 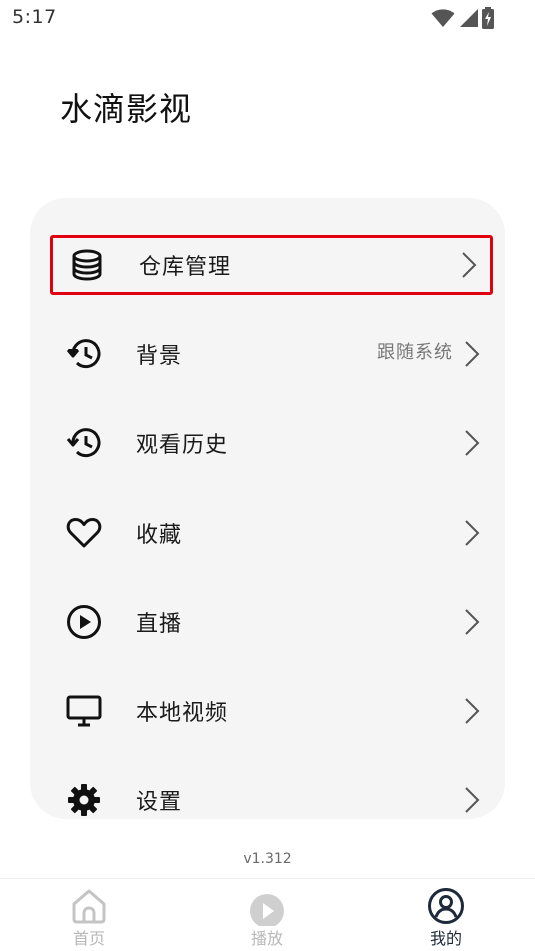 What do you see at coordinates (182, 713) in the screenshot?
I see `menu-item-label: 本地视频` at bounding box center [182, 713].